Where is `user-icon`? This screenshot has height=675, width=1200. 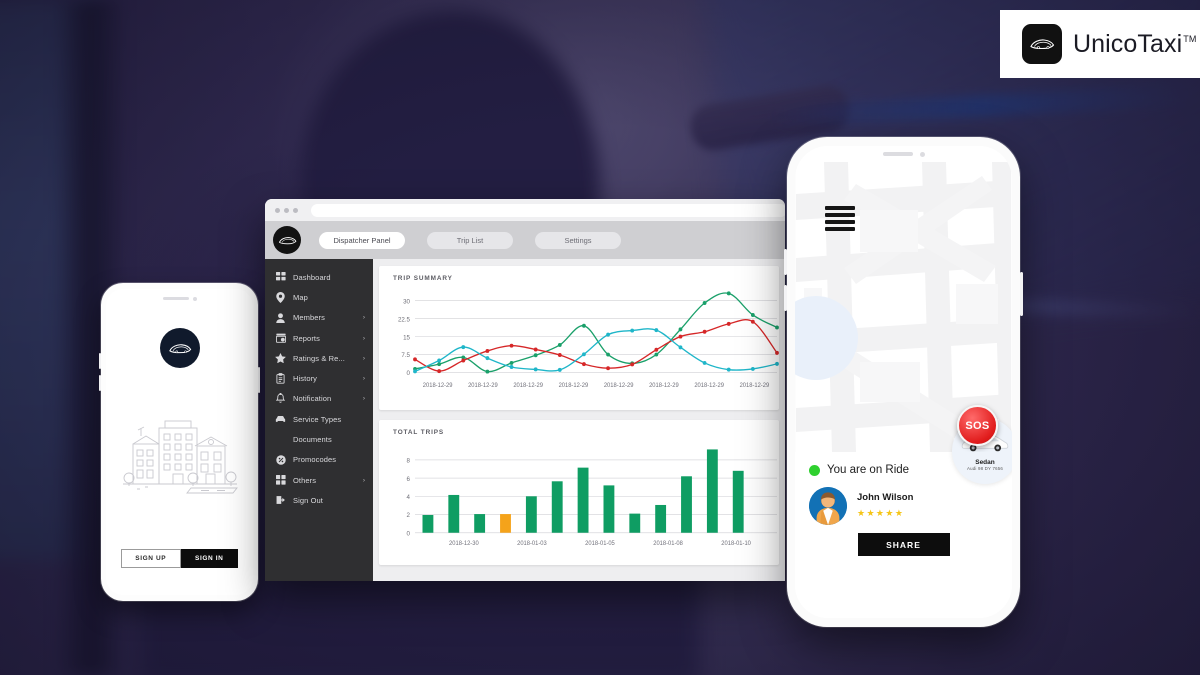
user-icon is located at coordinates (280, 317).